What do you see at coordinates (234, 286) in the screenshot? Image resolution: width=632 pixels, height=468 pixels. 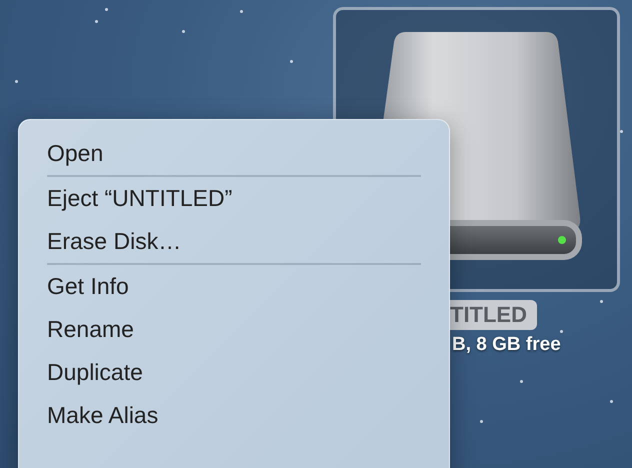 I see `menu-item: Get Info` at bounding box center [234, 286].